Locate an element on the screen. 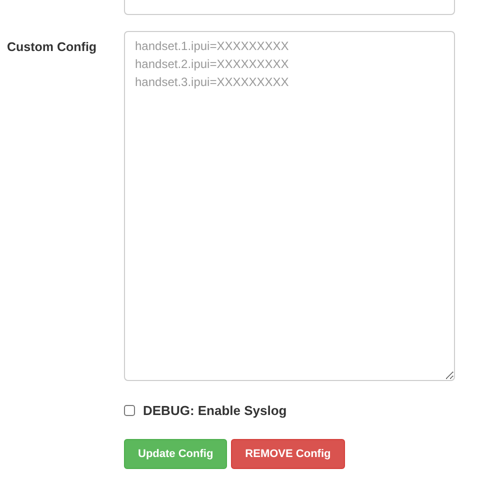  update-button: Update Config is located at coordinates (176, 453).